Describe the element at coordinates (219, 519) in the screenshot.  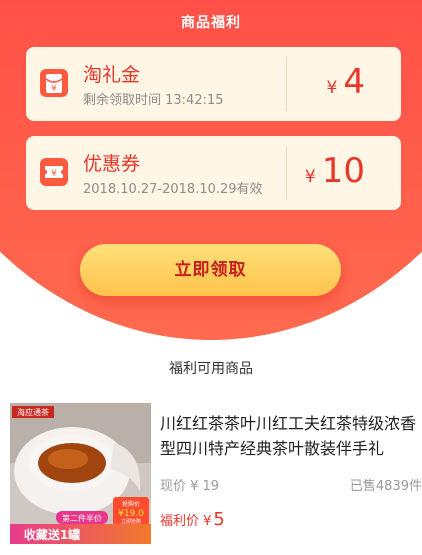
I see `welfare-price-value: 5` at that location.